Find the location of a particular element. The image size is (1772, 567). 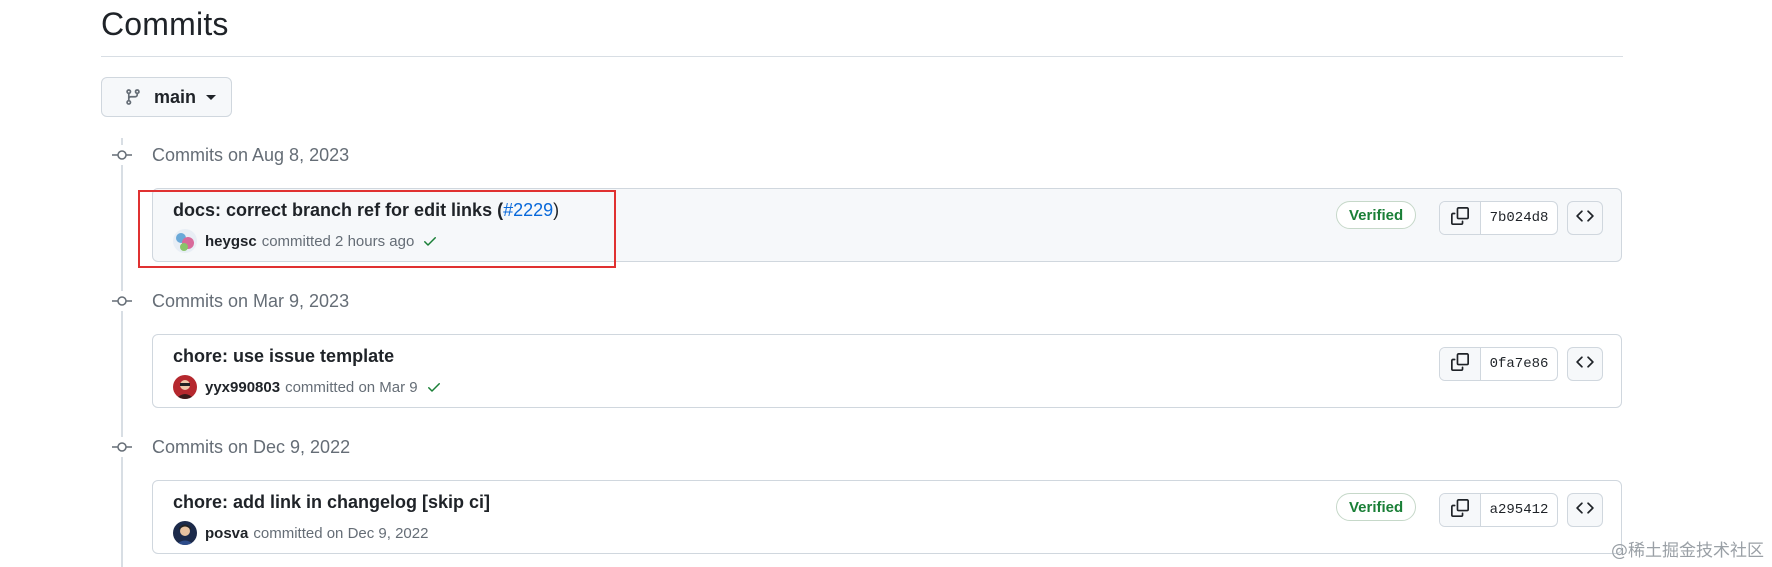

commit-time: committed on Dec 9, 2022 is located at coordinates (341, 533).